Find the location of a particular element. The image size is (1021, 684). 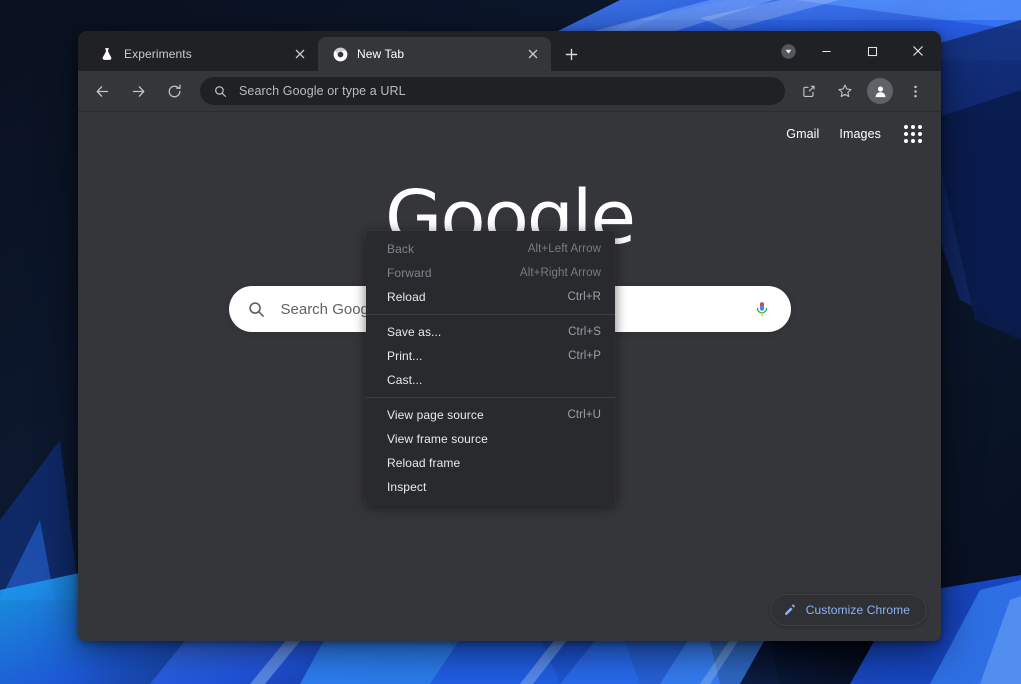

window-controls is located at coordinates (857, 51).